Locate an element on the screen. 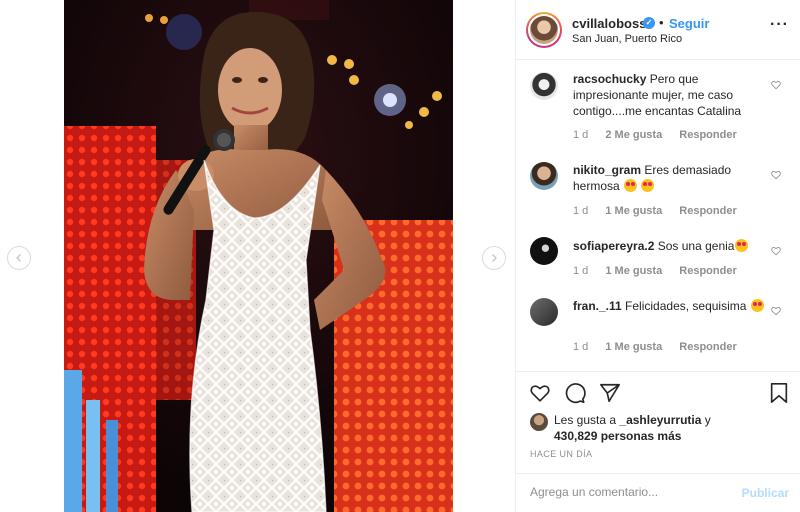  follow-button: Seguir is located at coordinates (689, 23).